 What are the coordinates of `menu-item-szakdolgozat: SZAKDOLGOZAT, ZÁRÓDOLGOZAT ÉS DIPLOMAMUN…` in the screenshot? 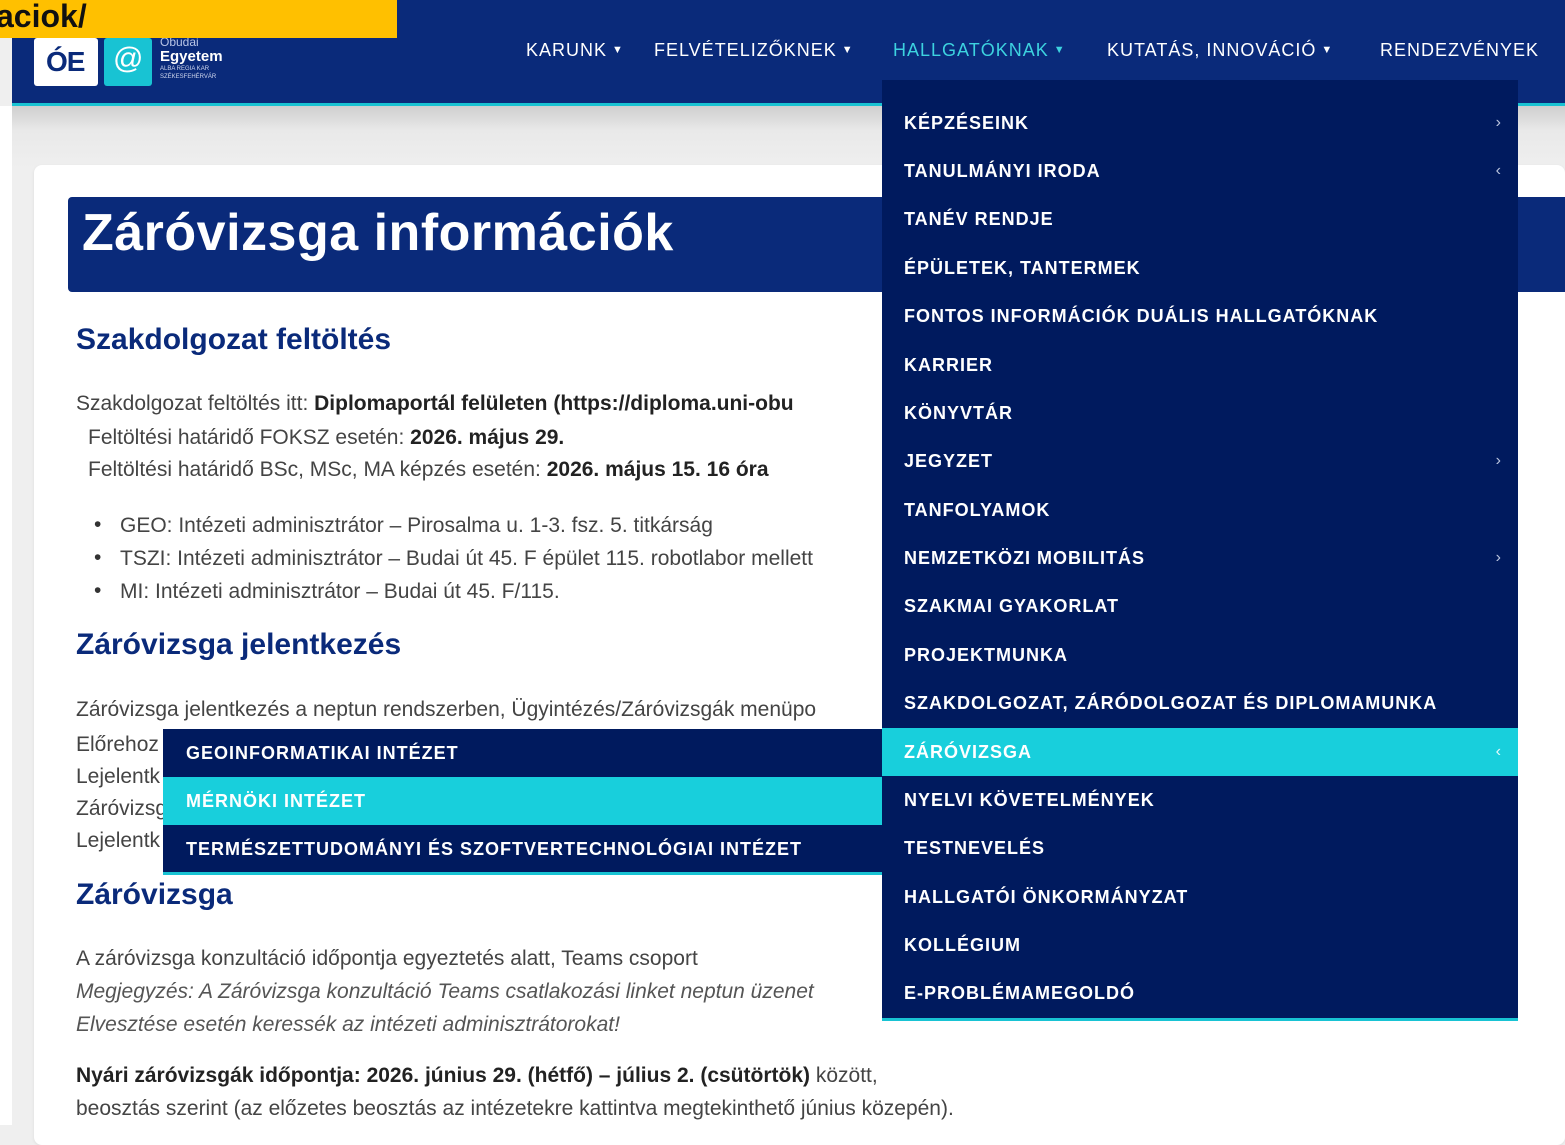 It's located at (1200, 703).